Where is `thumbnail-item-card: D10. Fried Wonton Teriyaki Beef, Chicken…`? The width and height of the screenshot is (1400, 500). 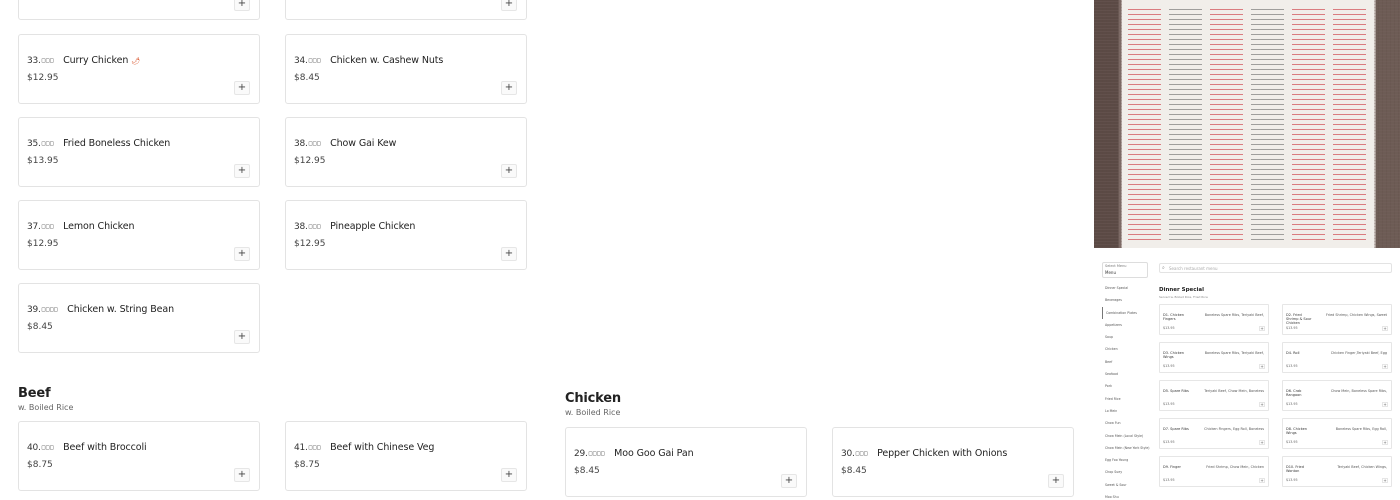
thumbnail-item-card: D10. Fried Wonton Teriyaki Beef, Chicken… is located at coordinates (1337, 471).